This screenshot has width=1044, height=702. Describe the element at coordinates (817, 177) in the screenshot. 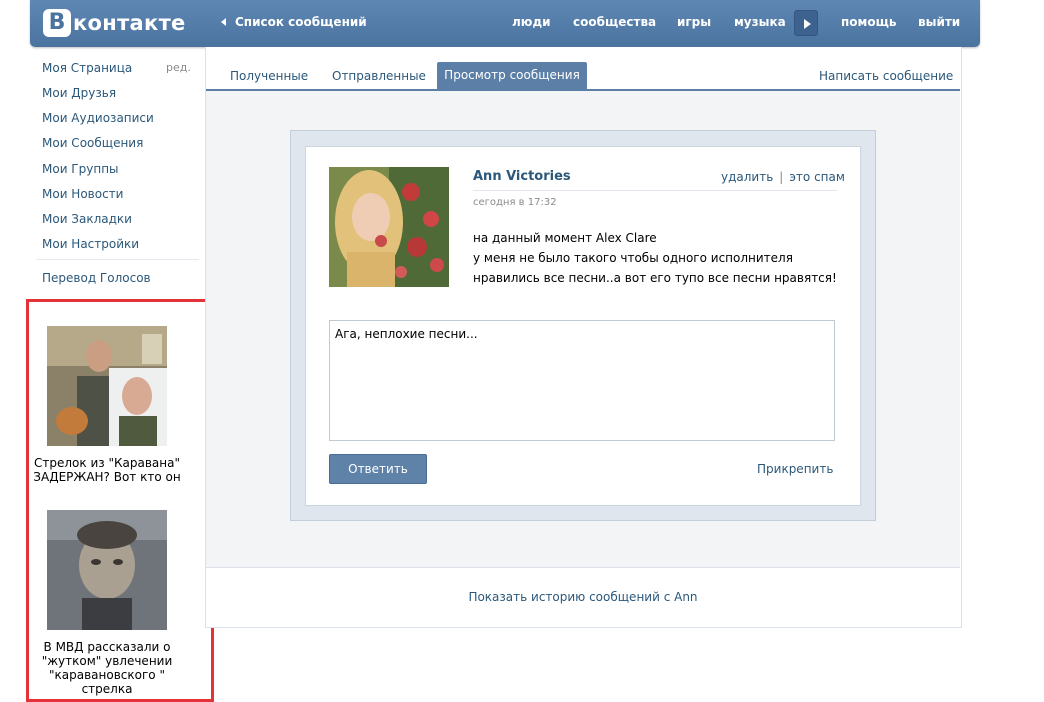

I see `report-spam-link: это спам` at that location.